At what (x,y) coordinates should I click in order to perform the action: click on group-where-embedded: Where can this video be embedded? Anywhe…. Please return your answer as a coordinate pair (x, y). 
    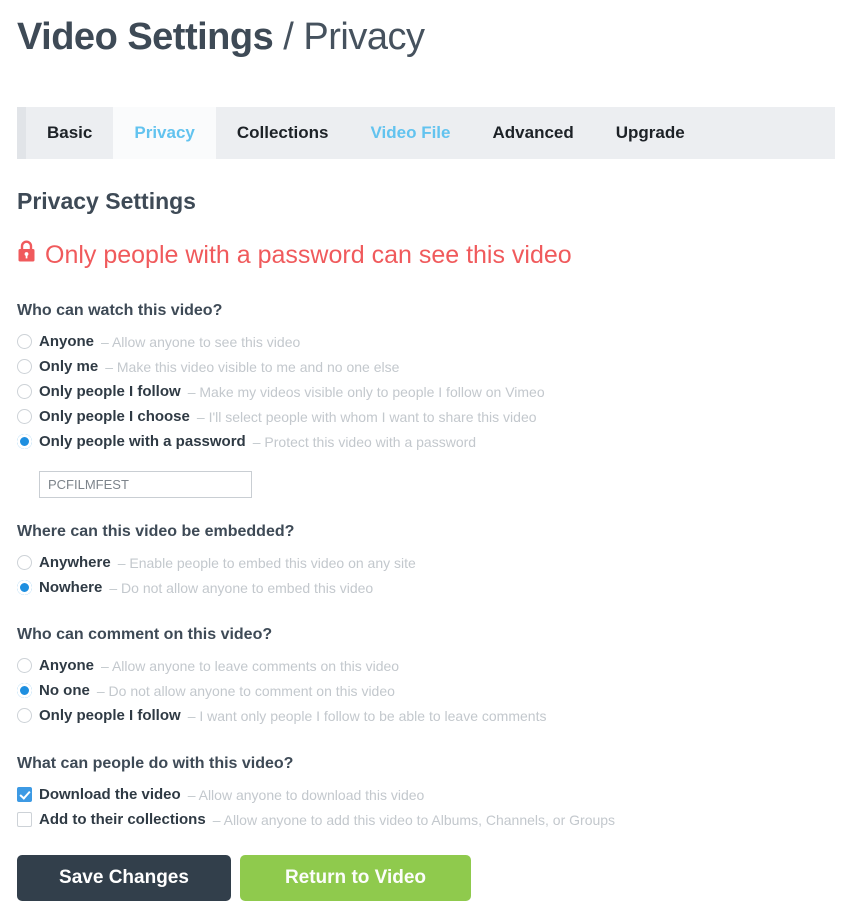
    Looking at the image, I should click on (216, 561).